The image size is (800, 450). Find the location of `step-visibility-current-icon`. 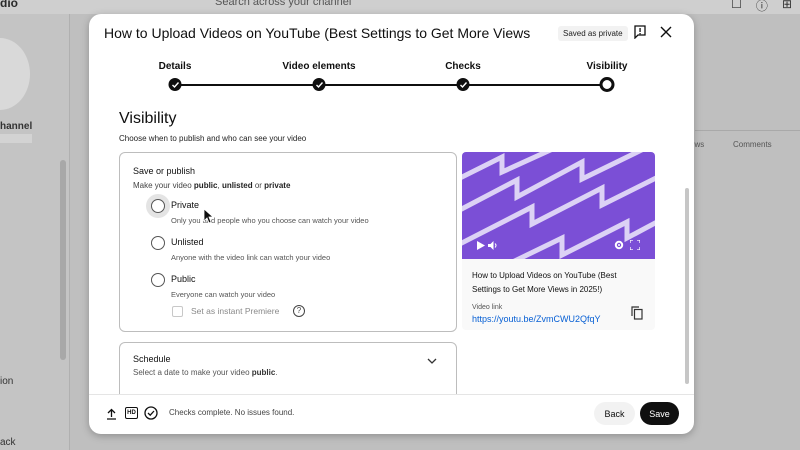

step-visibility-current-icon is located at coordinates (607, 84).